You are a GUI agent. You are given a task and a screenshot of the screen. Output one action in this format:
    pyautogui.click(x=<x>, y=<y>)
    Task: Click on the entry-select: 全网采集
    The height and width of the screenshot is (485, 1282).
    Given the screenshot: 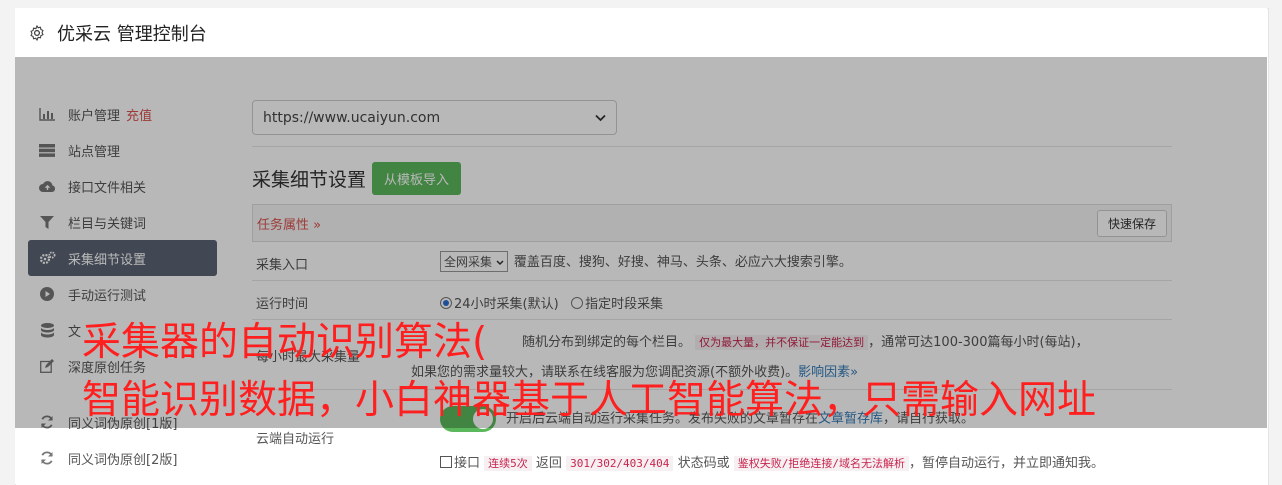 What is the action you would take?
    pyautogui.click(x=474, y=261)
    